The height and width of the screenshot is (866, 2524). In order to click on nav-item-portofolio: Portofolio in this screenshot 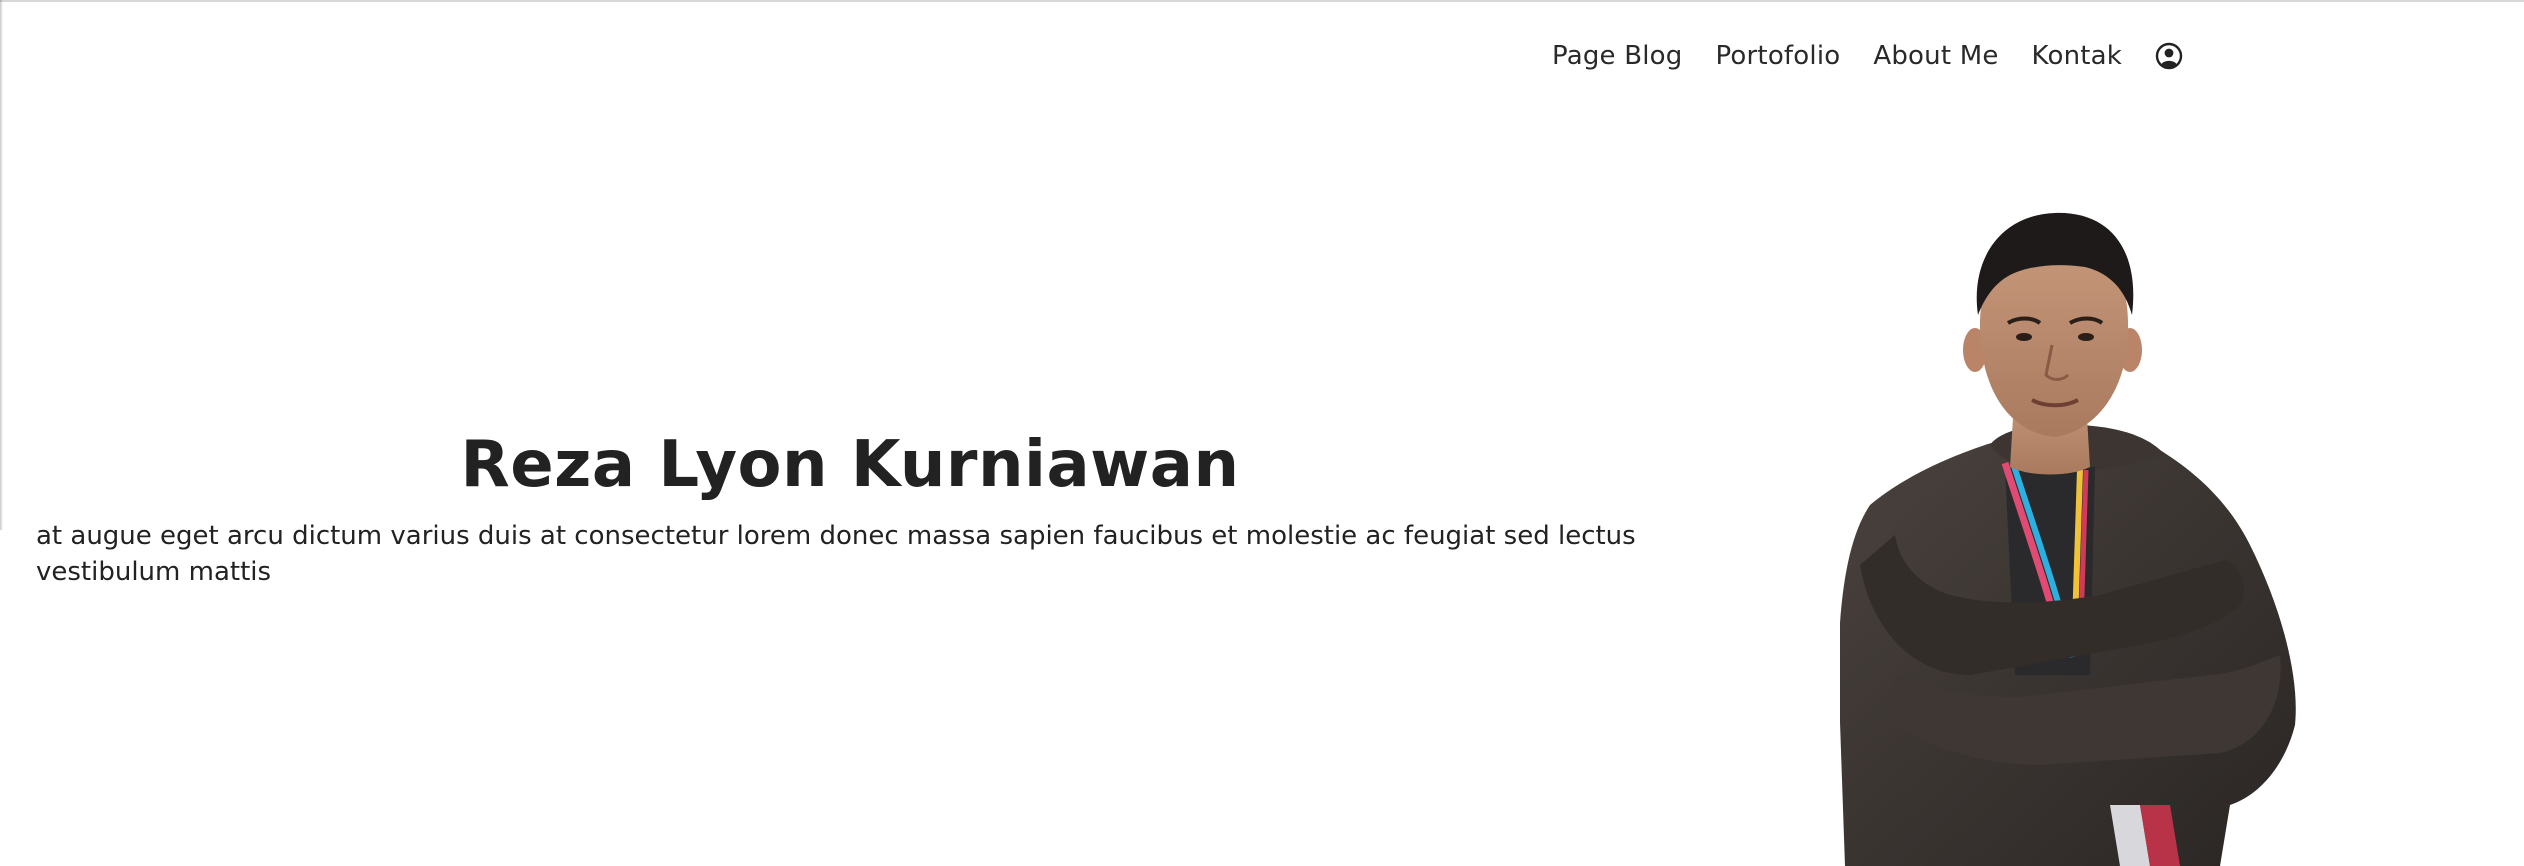, I will do `click(1777, 56)`.